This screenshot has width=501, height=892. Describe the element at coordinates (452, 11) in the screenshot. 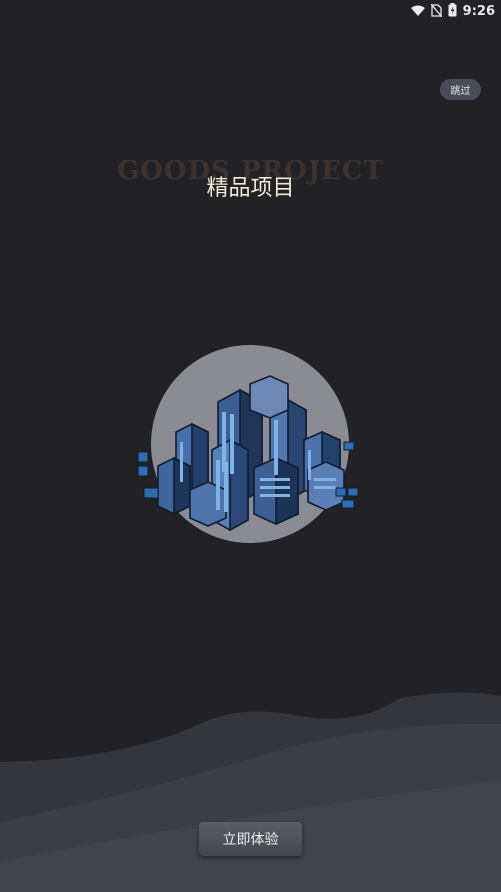

I see `battery-icon` at that location.